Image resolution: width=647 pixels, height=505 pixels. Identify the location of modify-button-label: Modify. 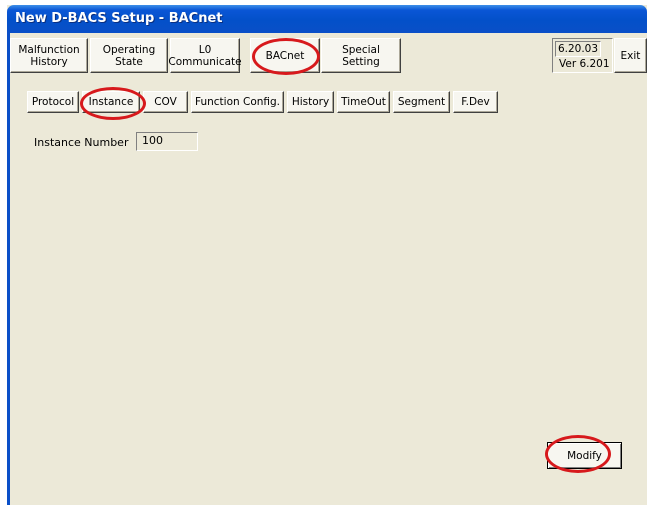
(584, 455).